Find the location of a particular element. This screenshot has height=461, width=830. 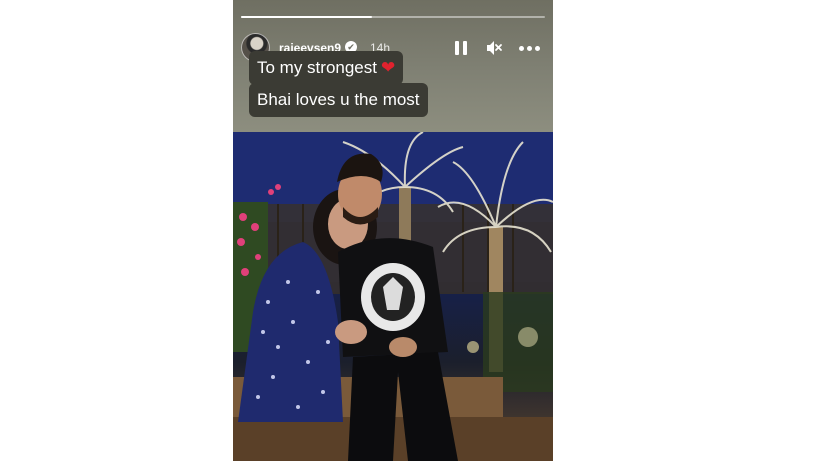

pause-icon is located at coordinates (461, 48).